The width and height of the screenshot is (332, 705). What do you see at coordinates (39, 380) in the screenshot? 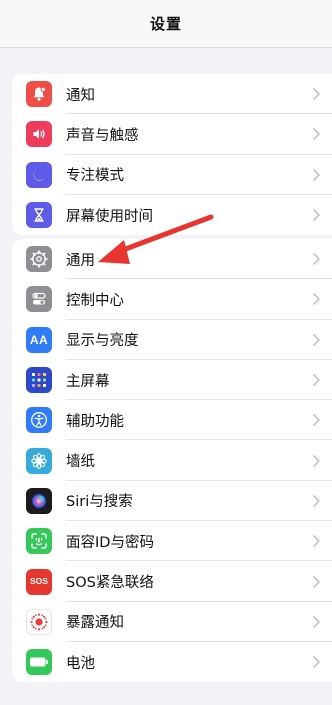
I see `home-grid-icon` at bounding box center [39, 380].